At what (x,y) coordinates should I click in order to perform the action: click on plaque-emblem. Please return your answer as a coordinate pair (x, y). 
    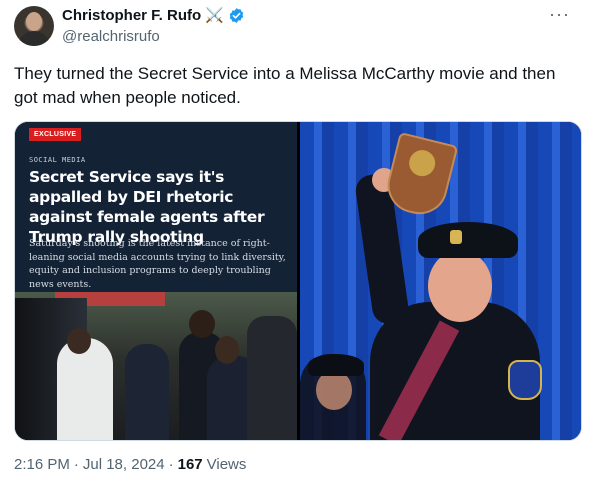
    Looking at the image, I should click on (422, 163).